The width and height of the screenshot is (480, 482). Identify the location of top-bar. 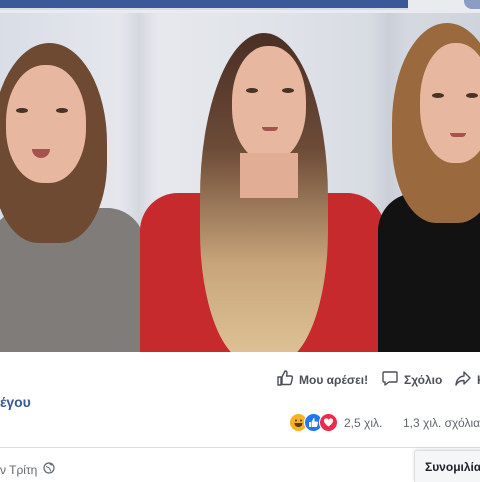
(240, 6).